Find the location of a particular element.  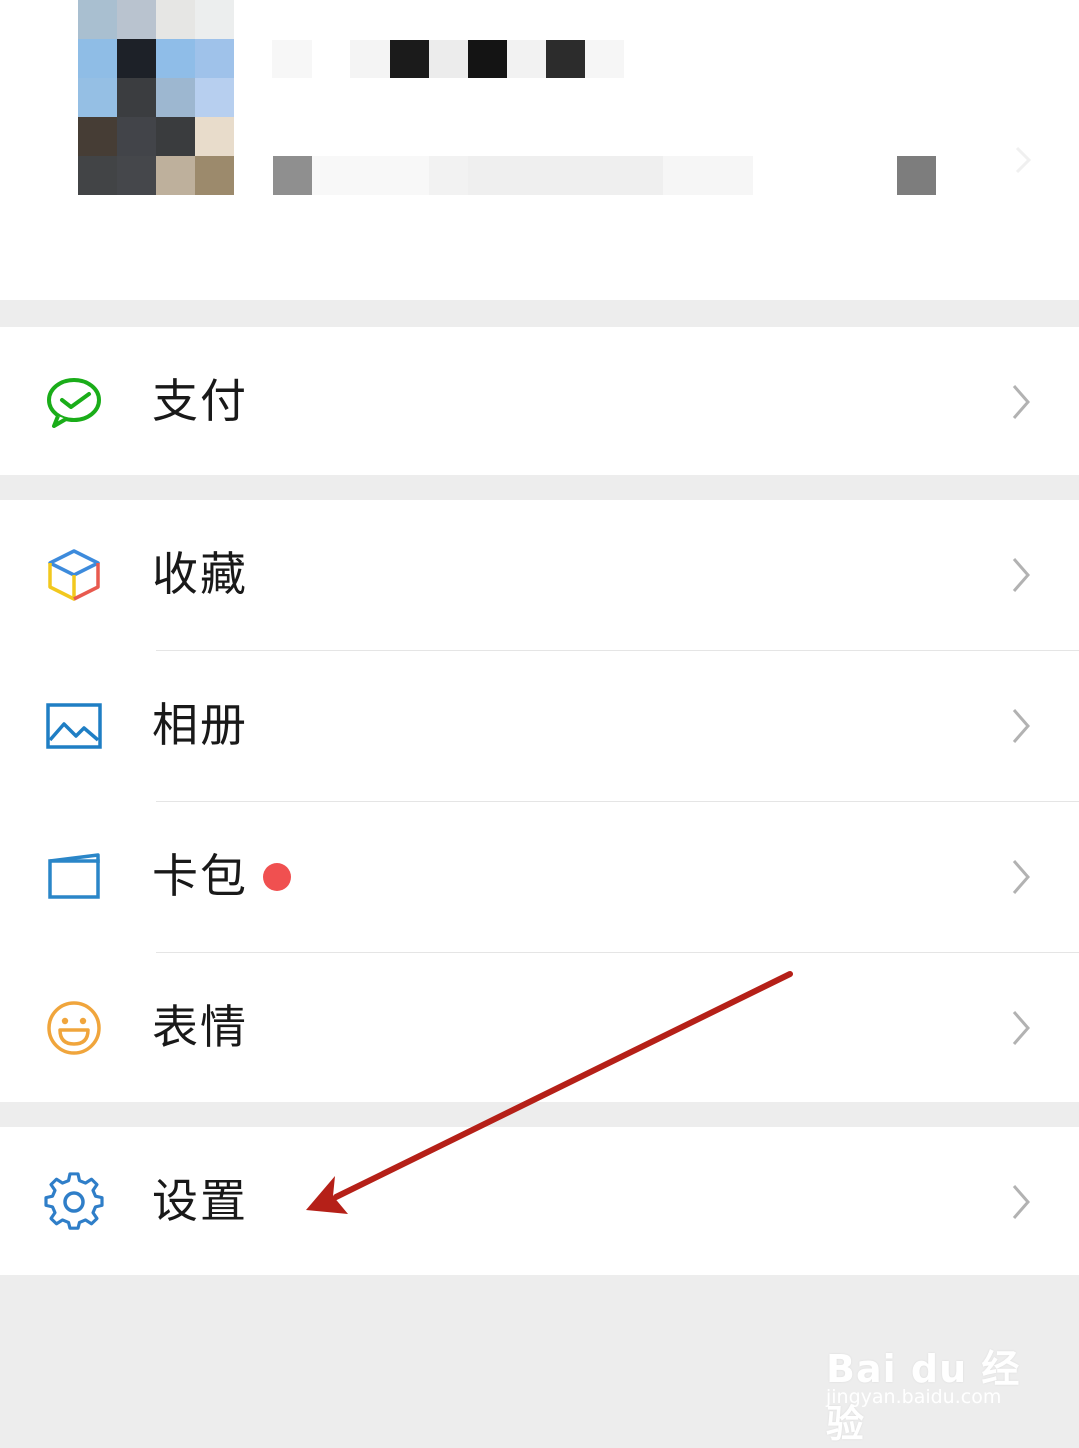

menu-item-album: 相册 is located at coordinates (539, 726).